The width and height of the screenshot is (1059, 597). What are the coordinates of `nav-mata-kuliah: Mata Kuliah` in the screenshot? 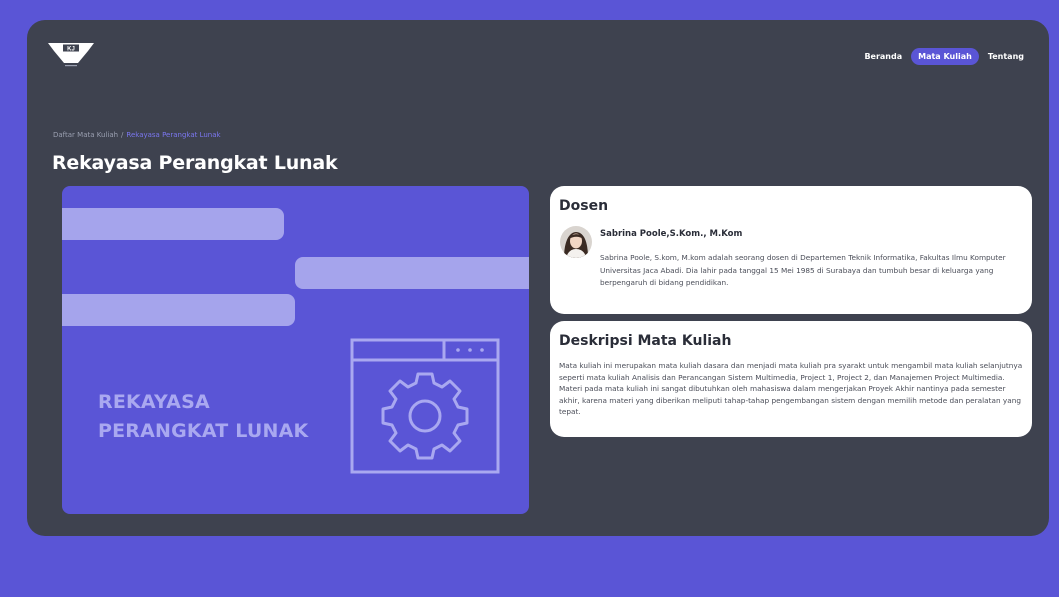 It's located at (945, 56).